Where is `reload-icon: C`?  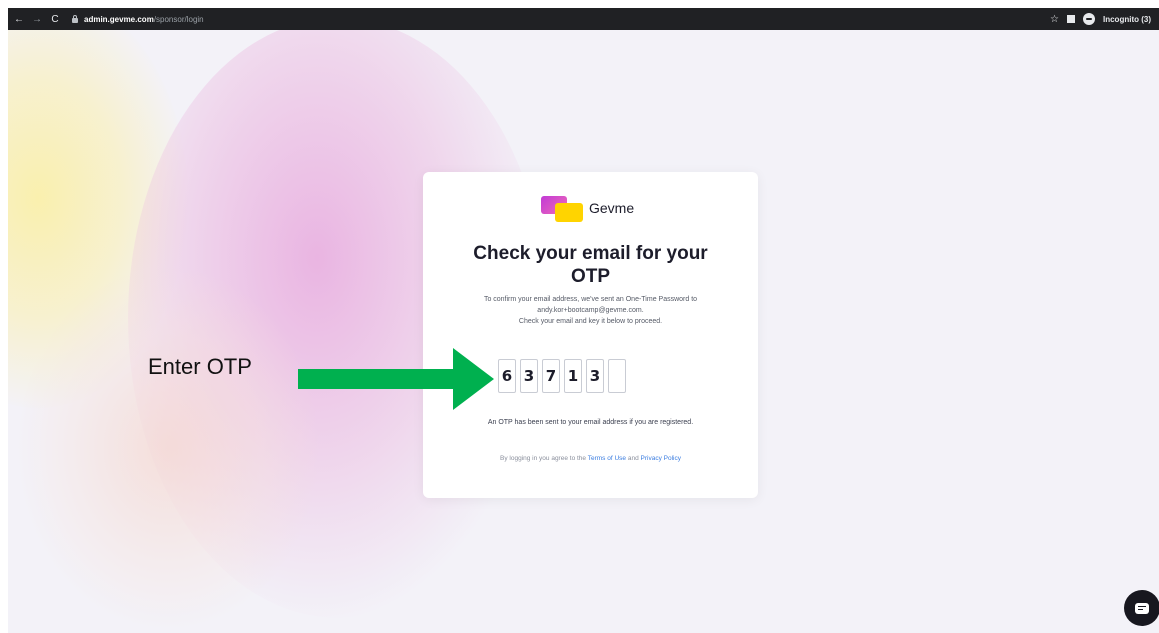
reload-icon: C is located at coordinates (55, 19).